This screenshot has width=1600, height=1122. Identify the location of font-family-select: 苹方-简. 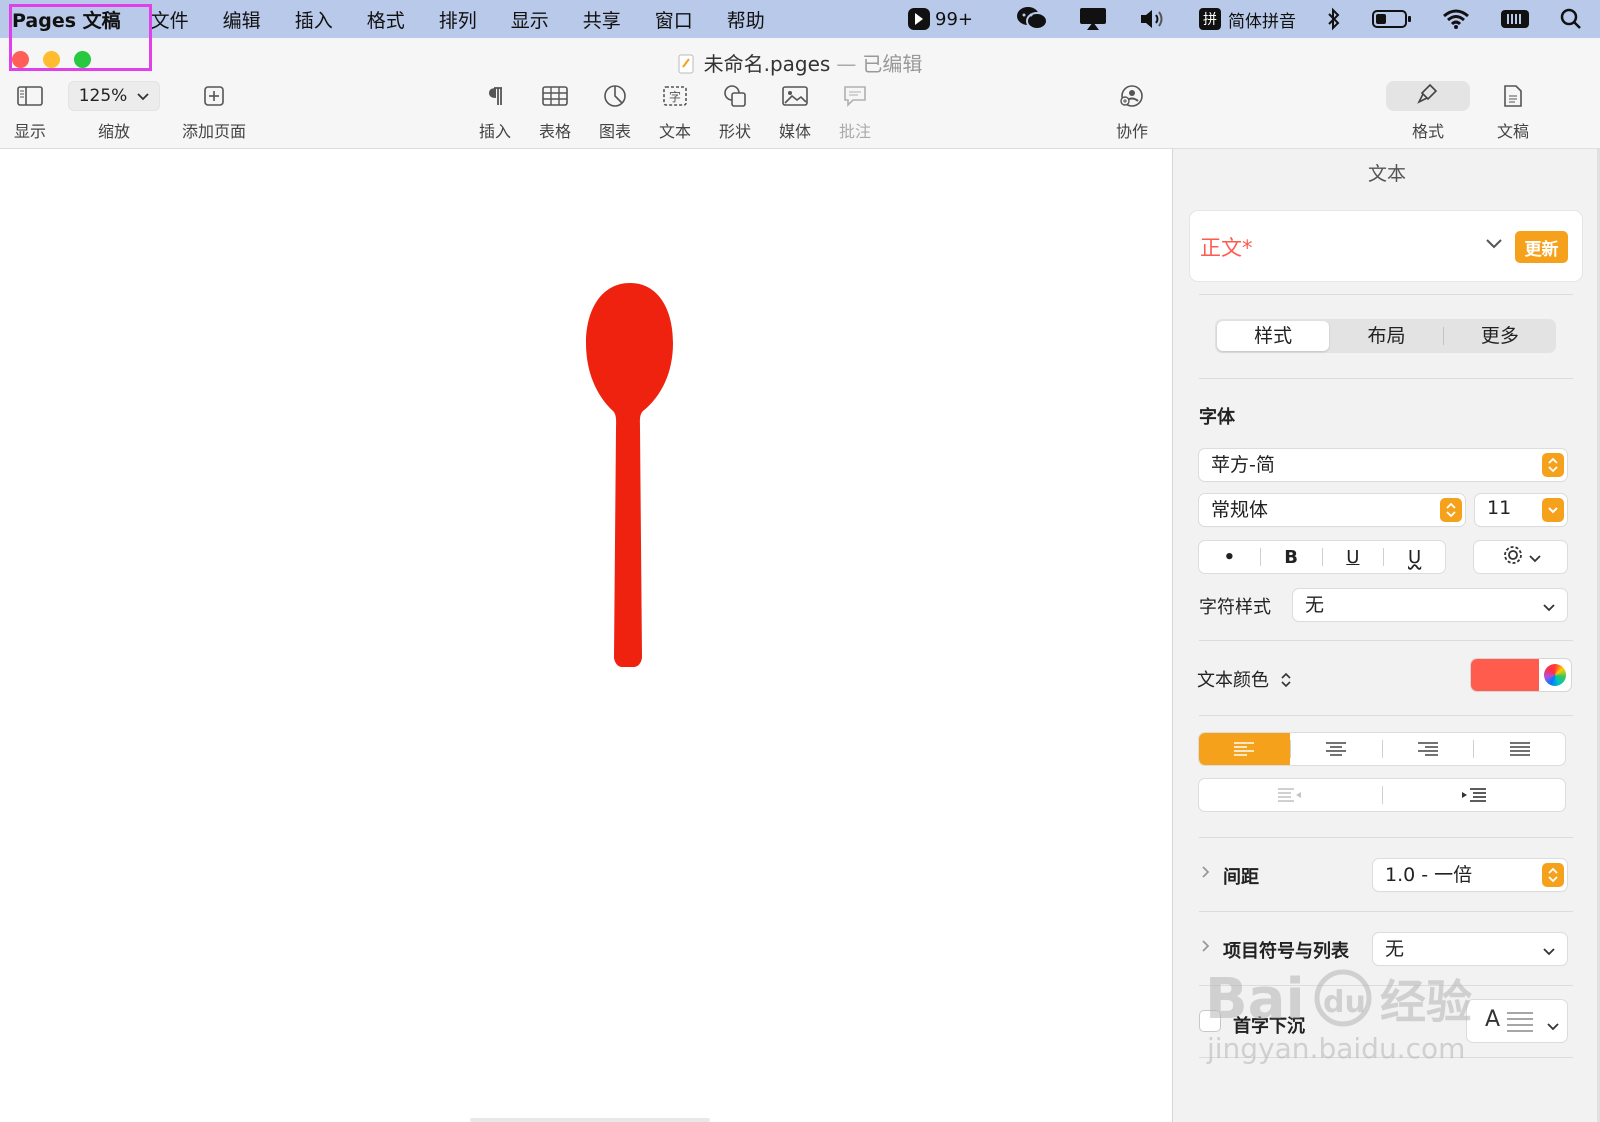
(1383, 465).